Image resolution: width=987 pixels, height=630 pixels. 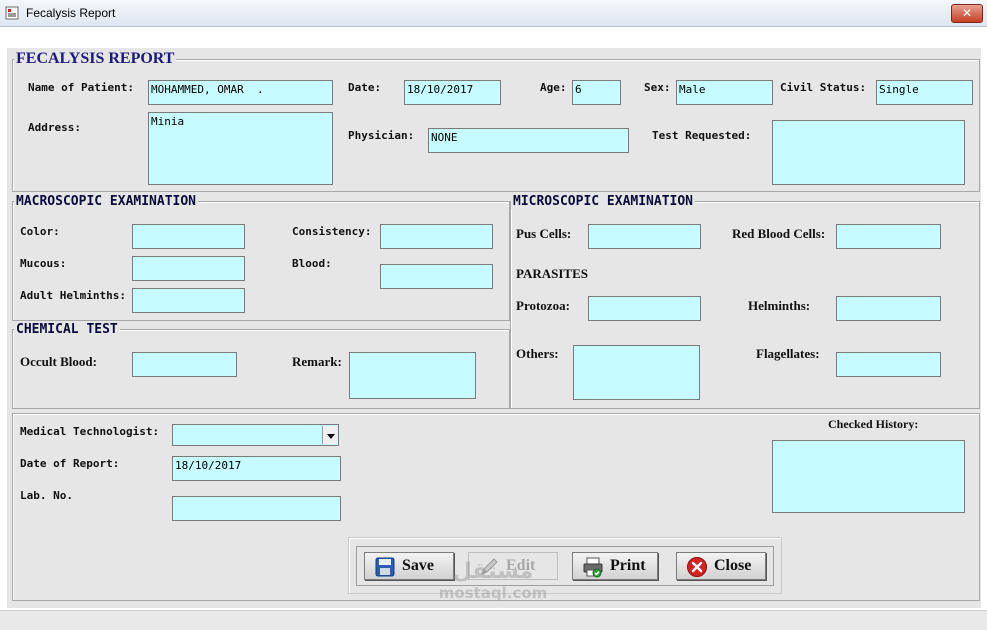 I want to click on lab-no-field, so click(x=256, y=508).